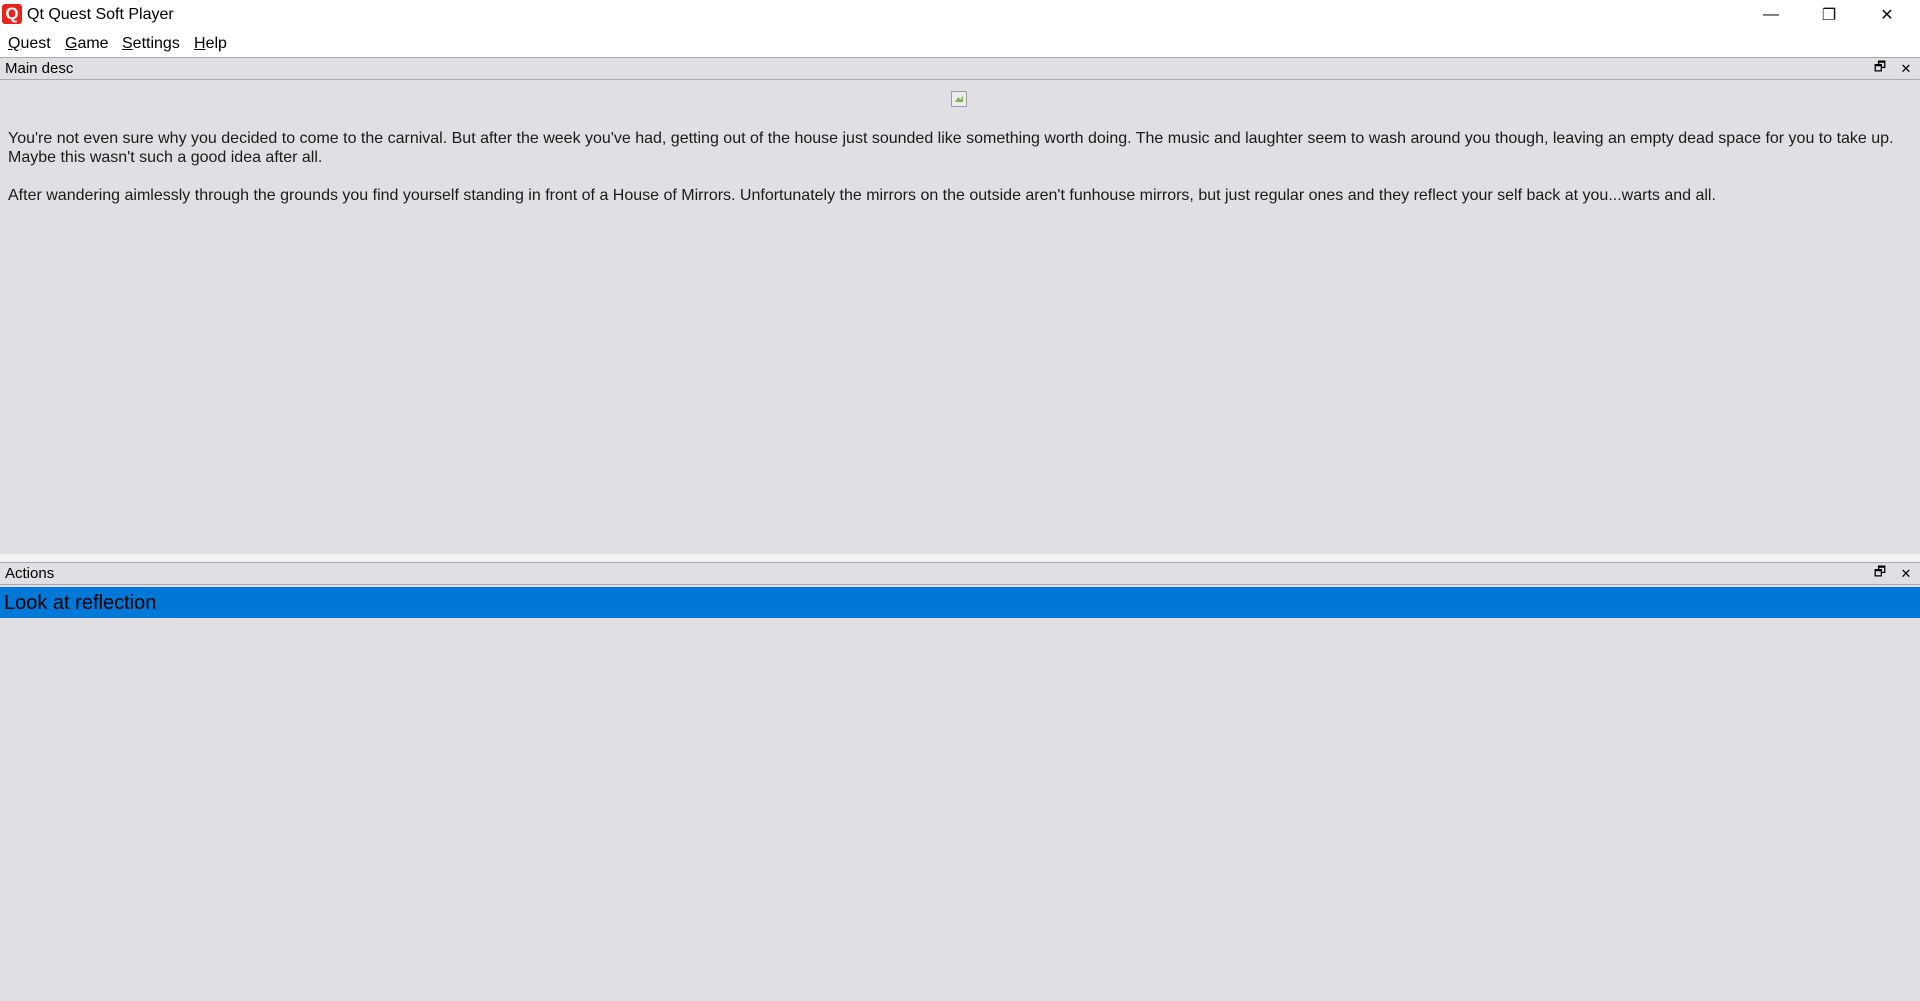  What do you see at coordinates (100, 14) in the screenshot?
I see `window-title: Qt Quest Soft Player` at bounding box center [100, 14].